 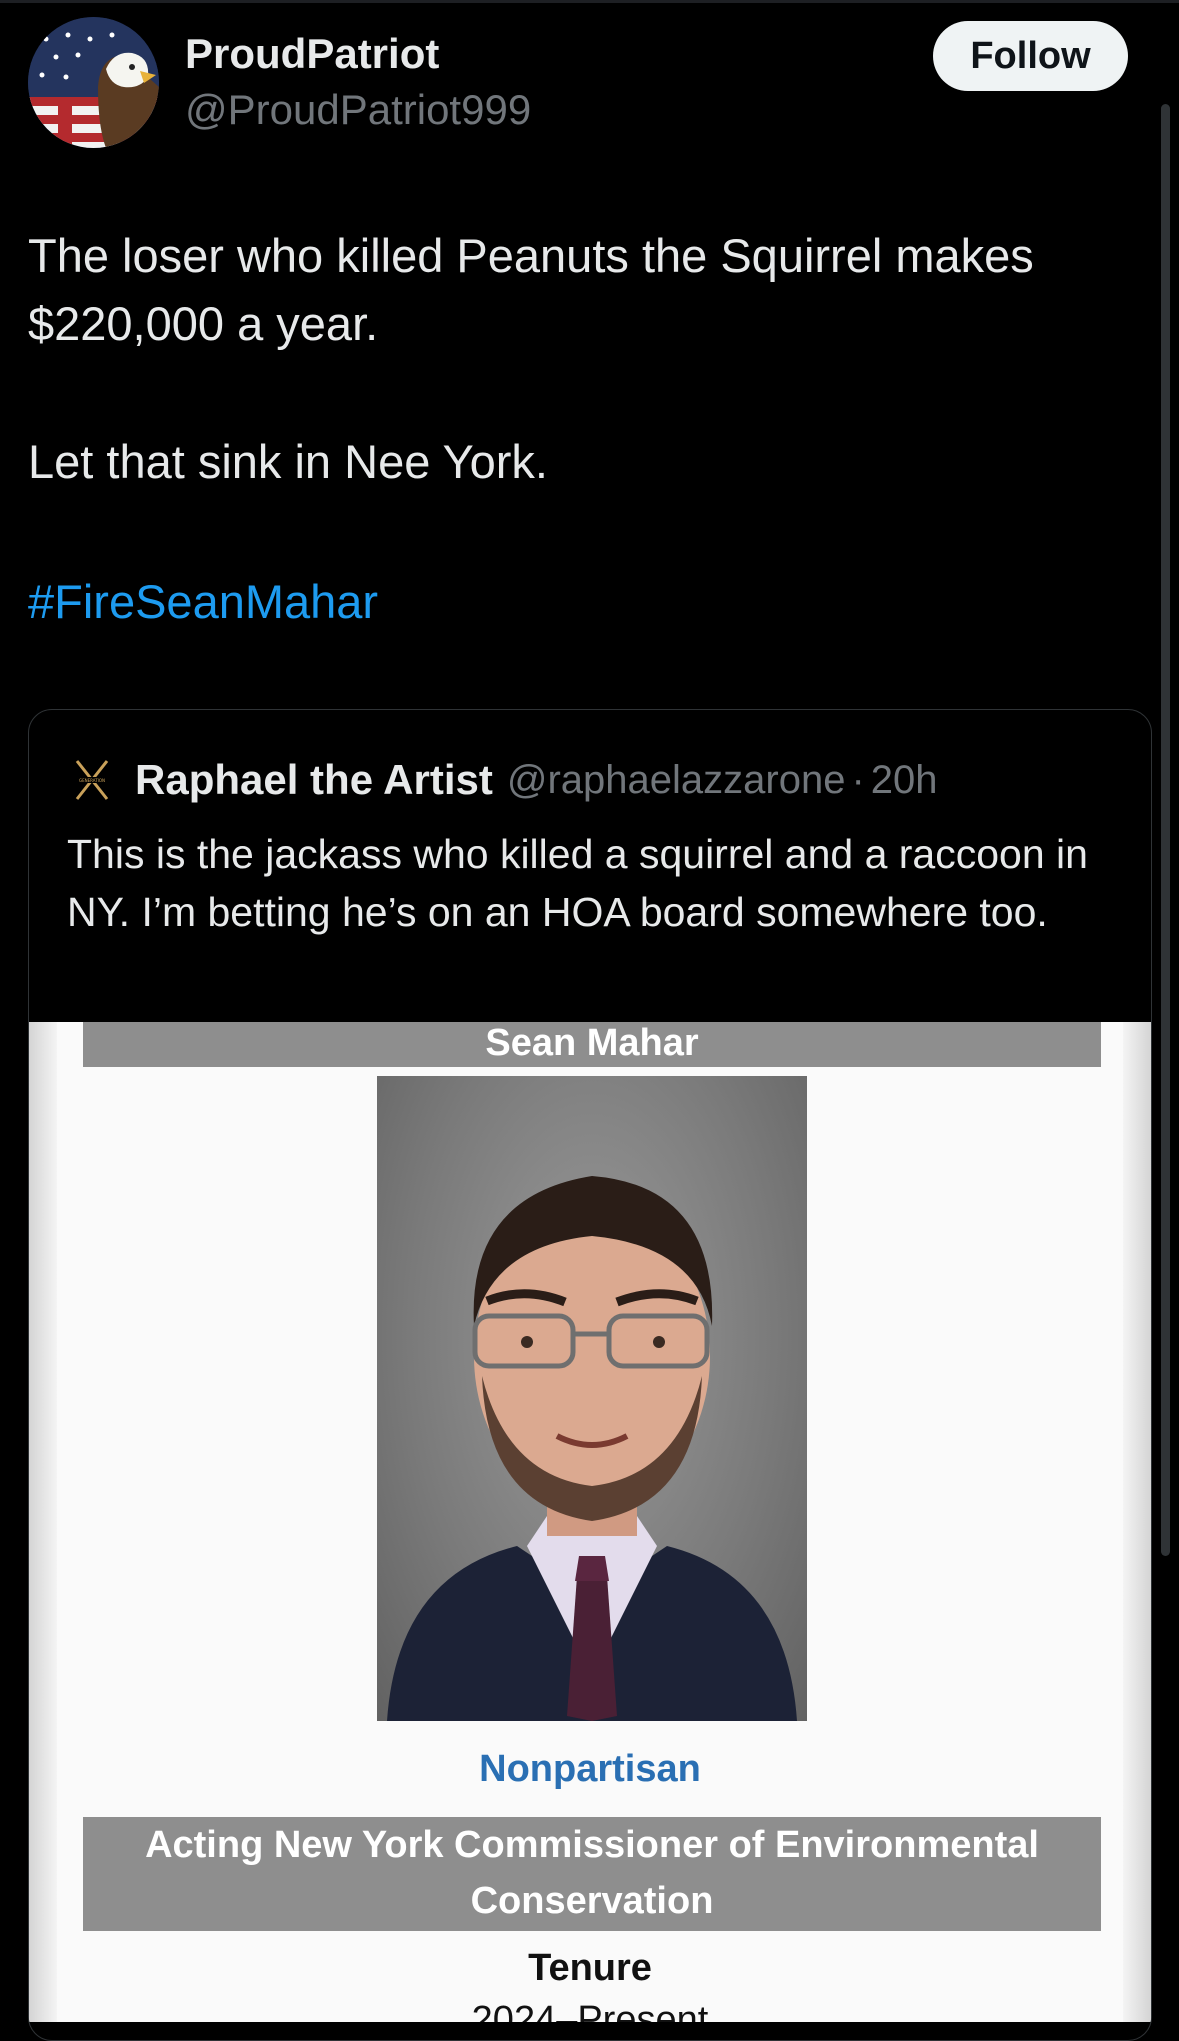 What do you see at coordinates (592, 1448) in the screenshot?
I see `portrait-illustration` at bounding box center [592, 1448].